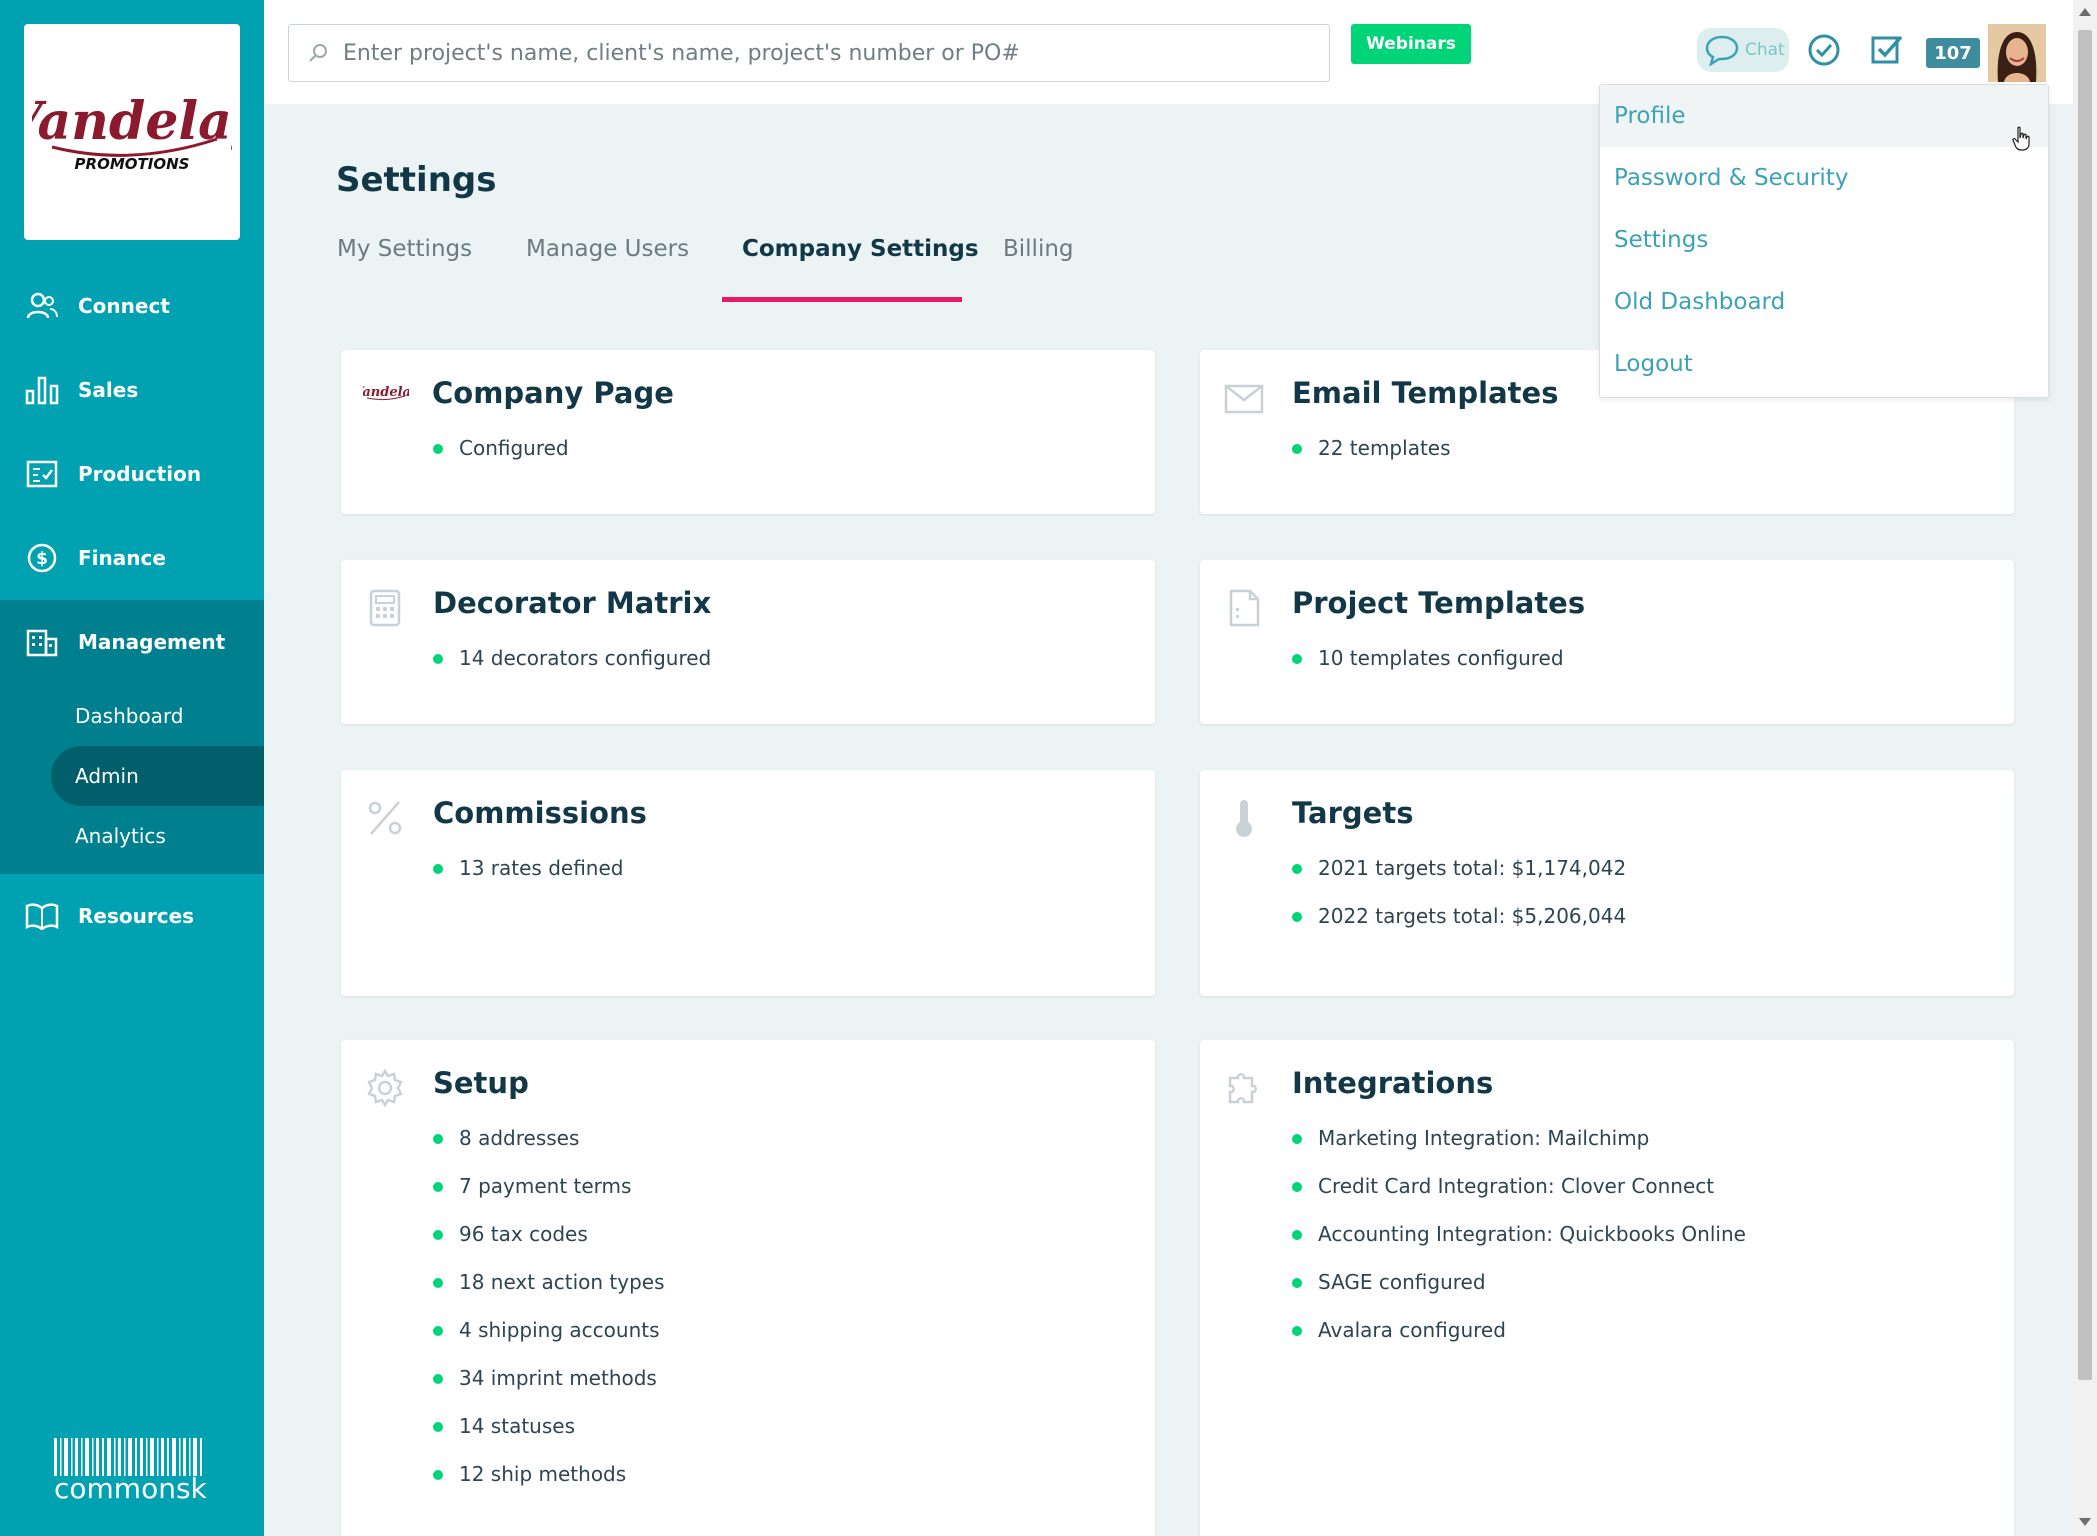 The image size is (2097, 1536). I want to click on status-list: 22 templates, so click(1371, 458).